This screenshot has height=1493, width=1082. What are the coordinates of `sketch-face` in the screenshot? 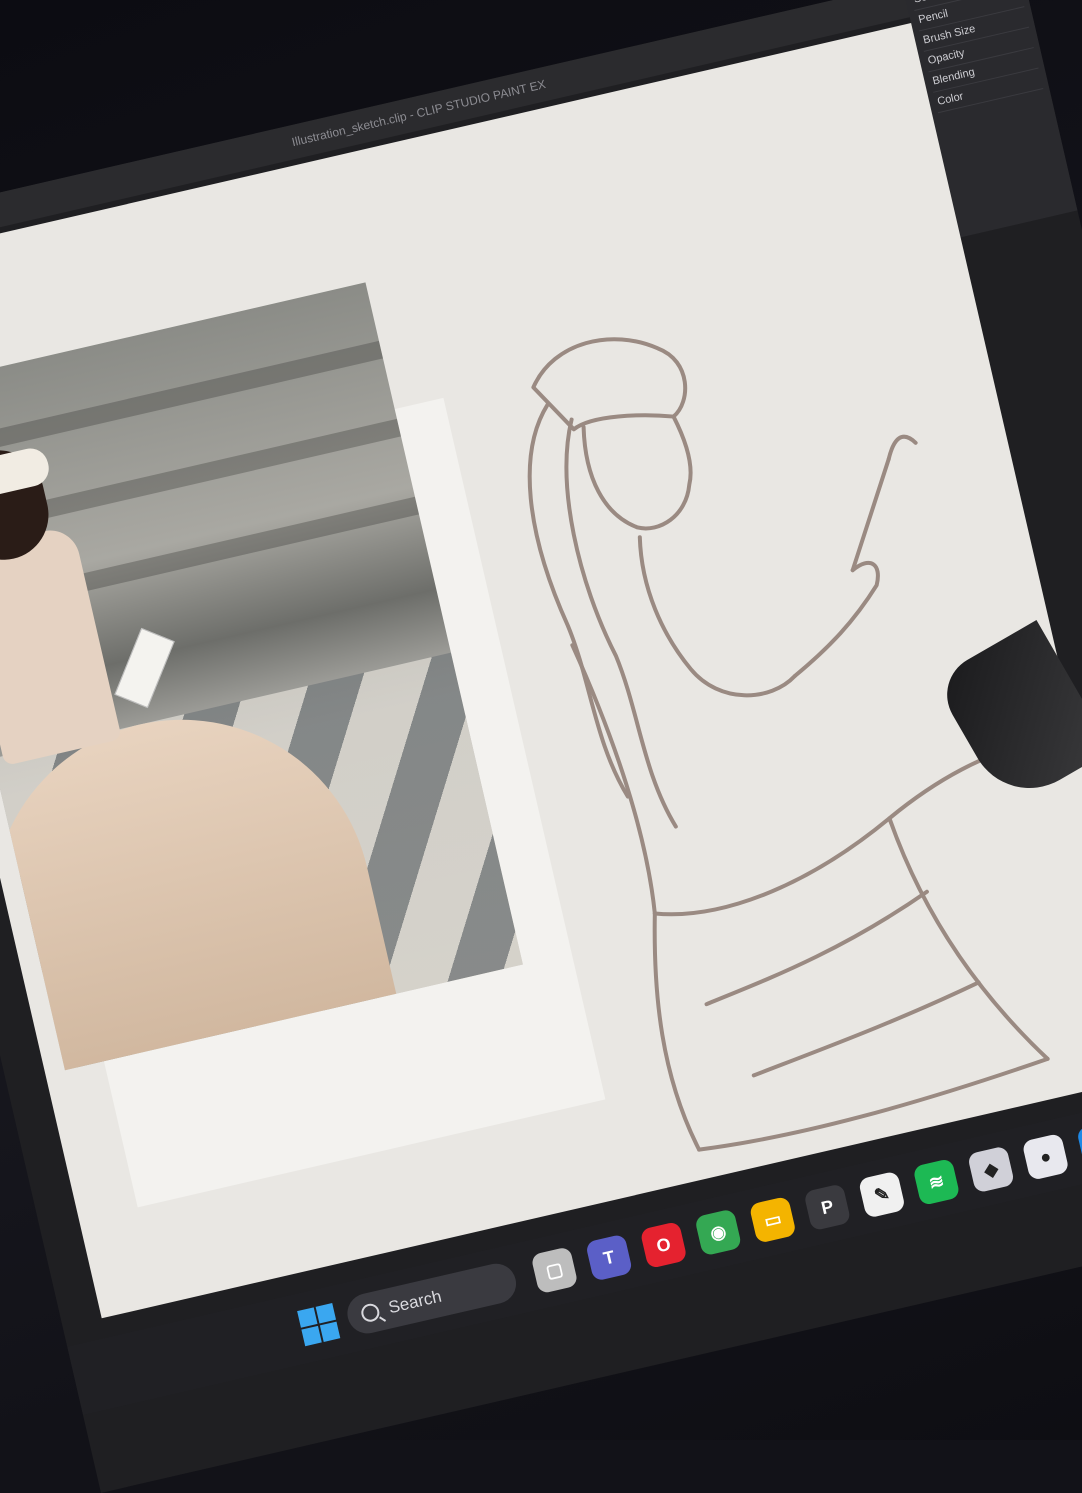 It's located at (637, 472).